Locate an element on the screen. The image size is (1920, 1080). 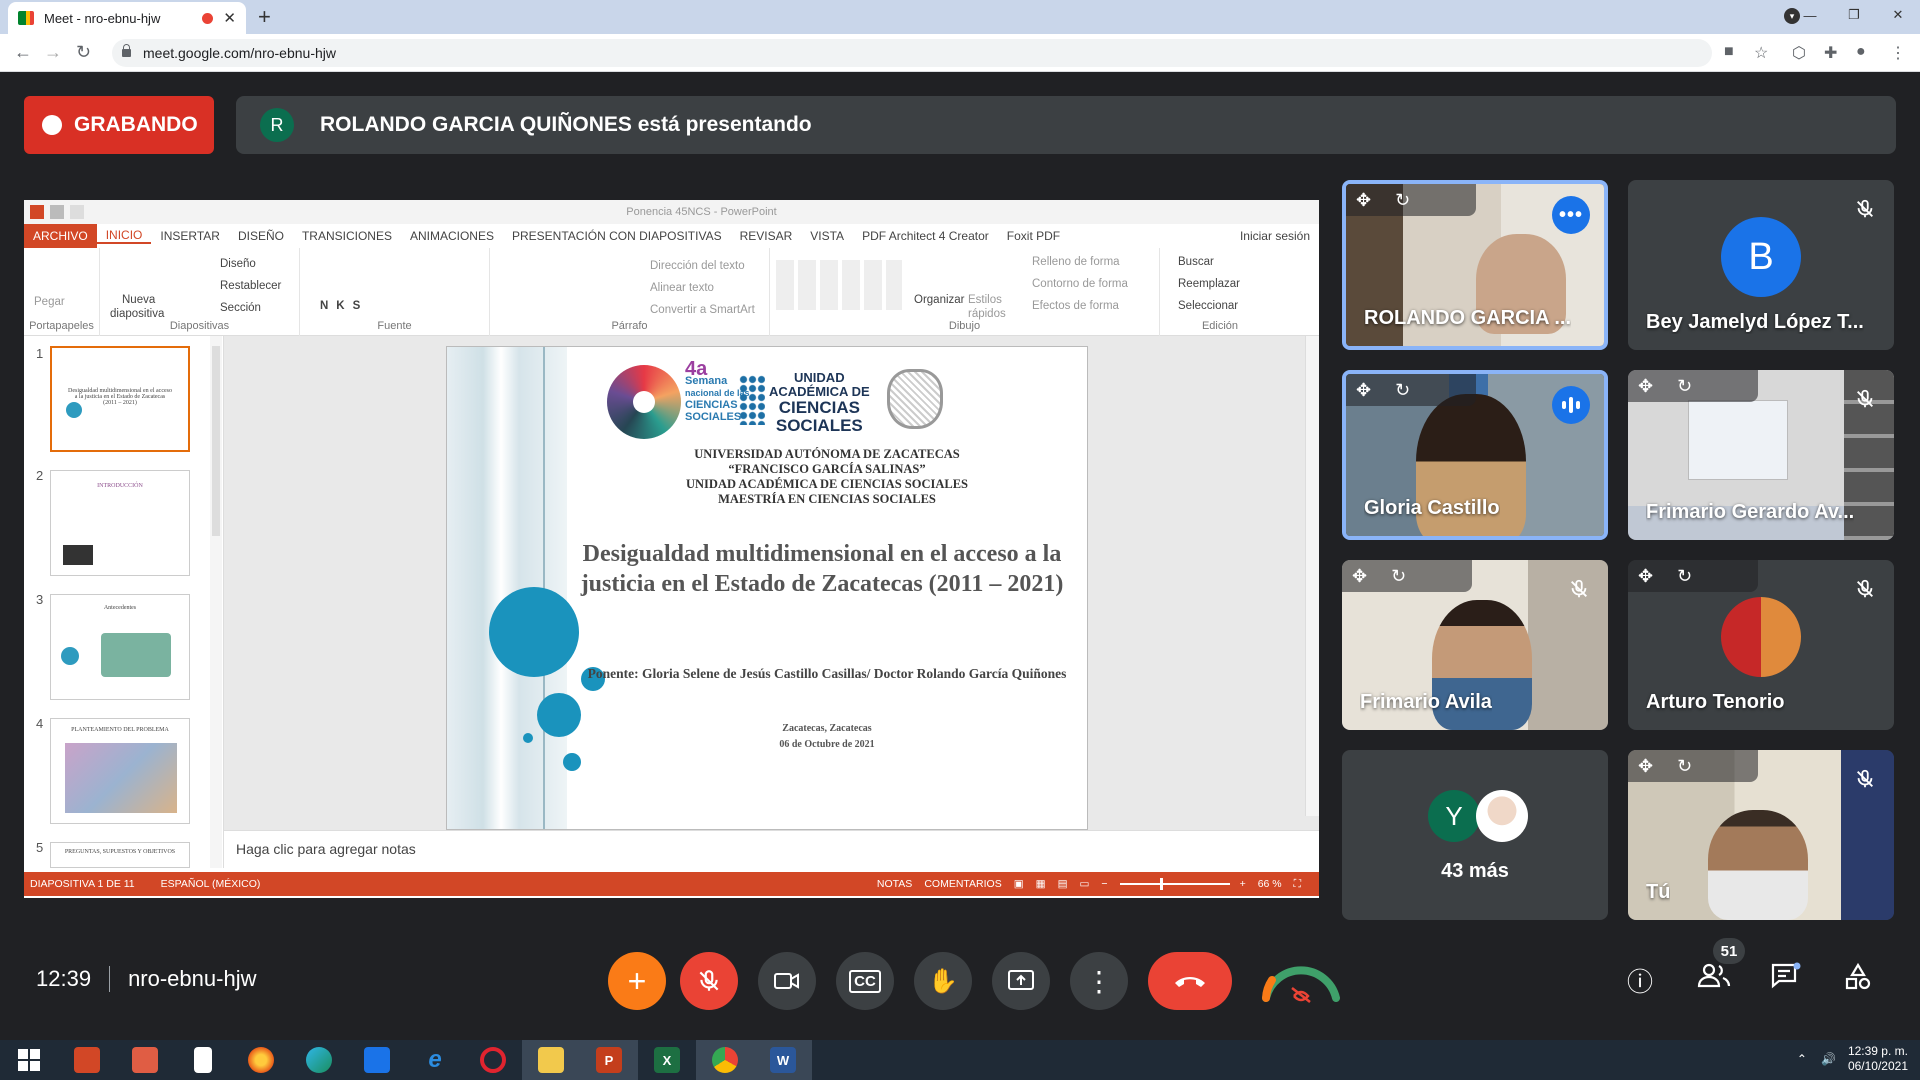
puzzle-extension-icon: ✚ is located at coordinates (1830, 53).